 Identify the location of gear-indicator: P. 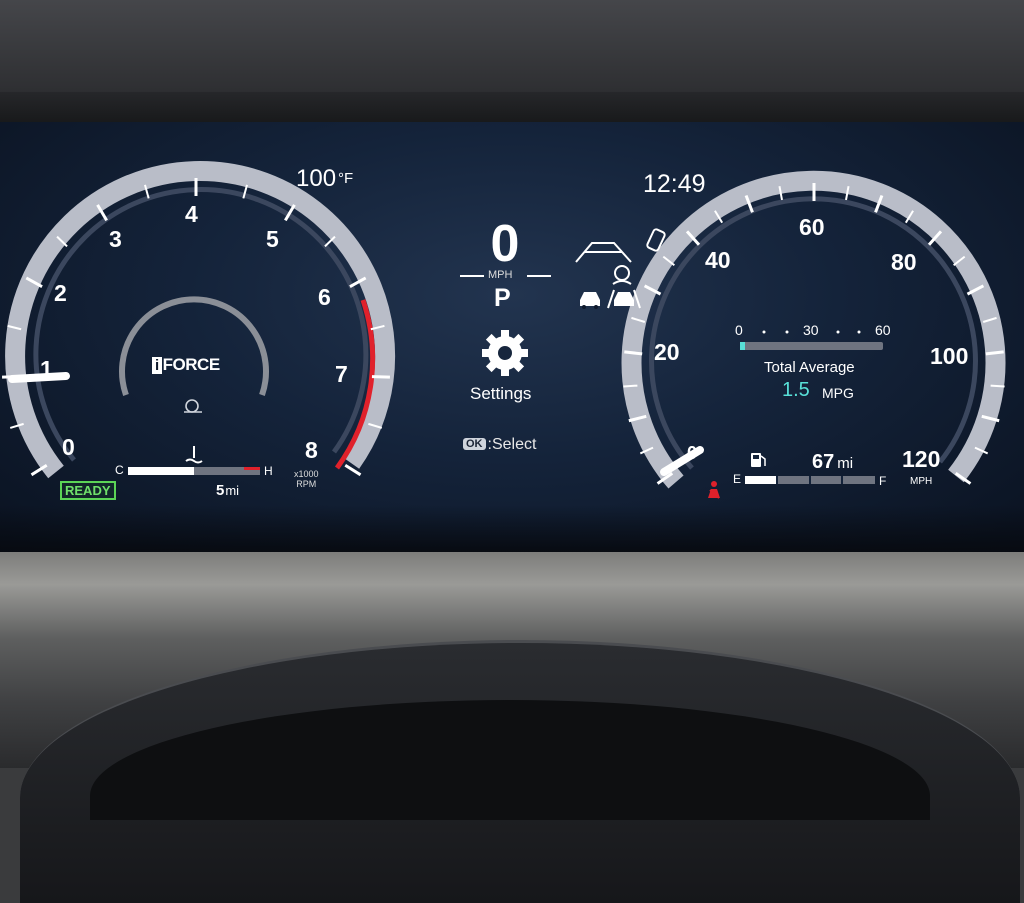
(502, 298).